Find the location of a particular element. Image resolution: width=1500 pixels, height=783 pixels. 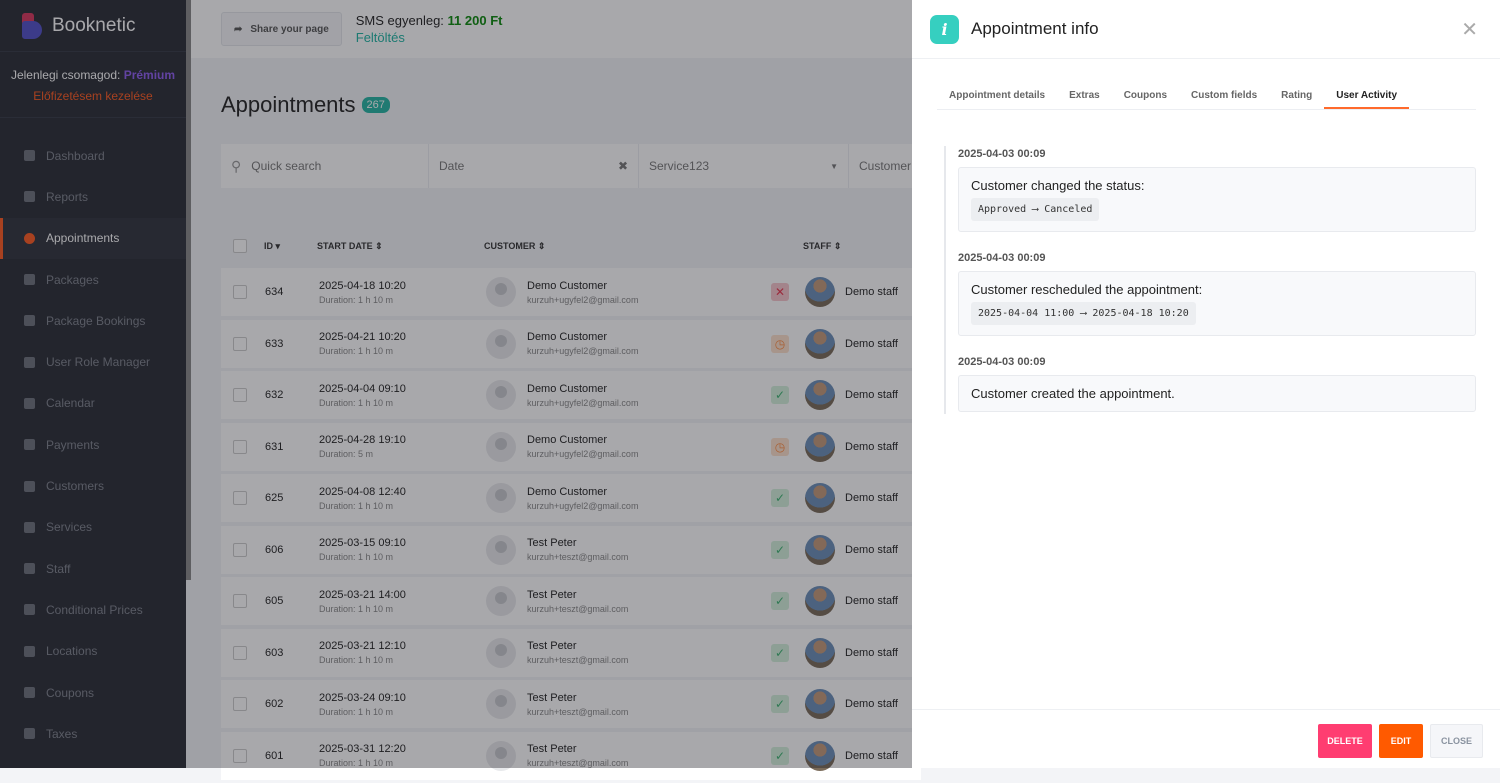

activity-change: Approved ⟶ Canceled is located at coordinates (1035, 209).